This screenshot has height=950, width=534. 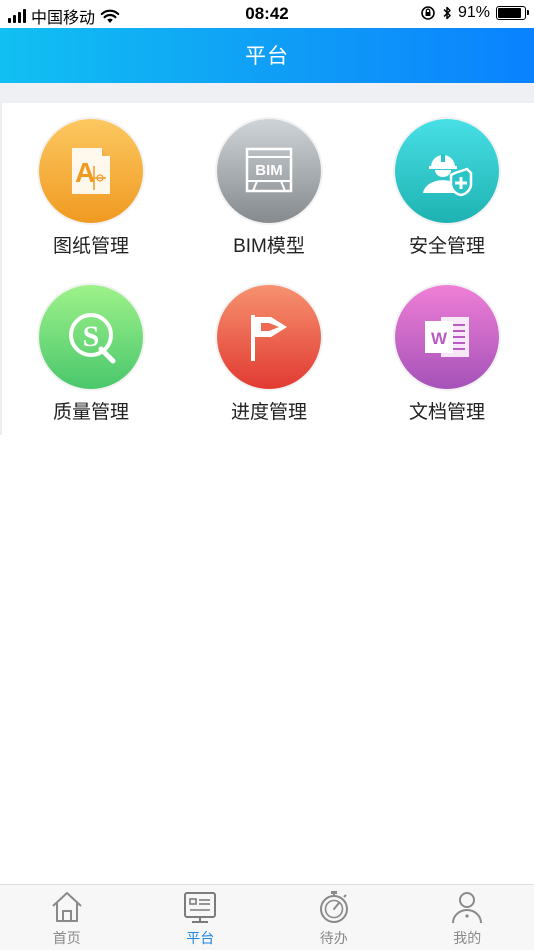 What do you see at coordinates (200, 938) in the screenshot?
I see `tab-label: 平台` at bounding box center [200, 938].